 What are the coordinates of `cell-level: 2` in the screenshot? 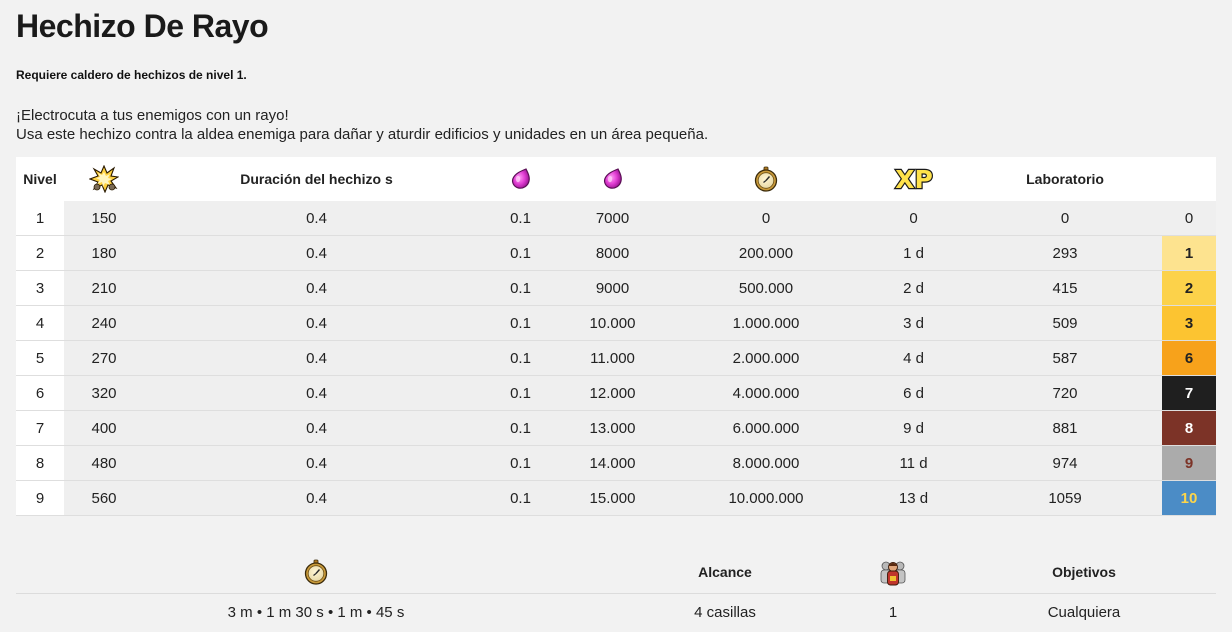 It's located at (40, 253).